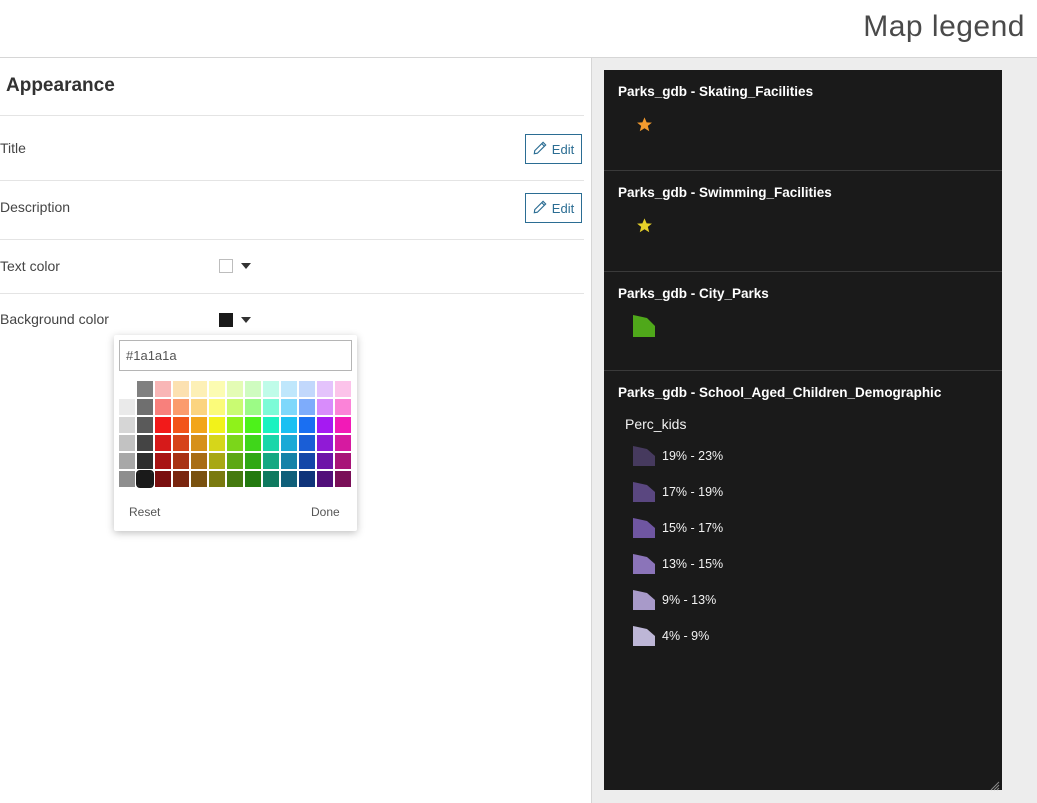  Describe the element at coordinates (803, 170) in the screenshot. I see `legend-divider` at that location.